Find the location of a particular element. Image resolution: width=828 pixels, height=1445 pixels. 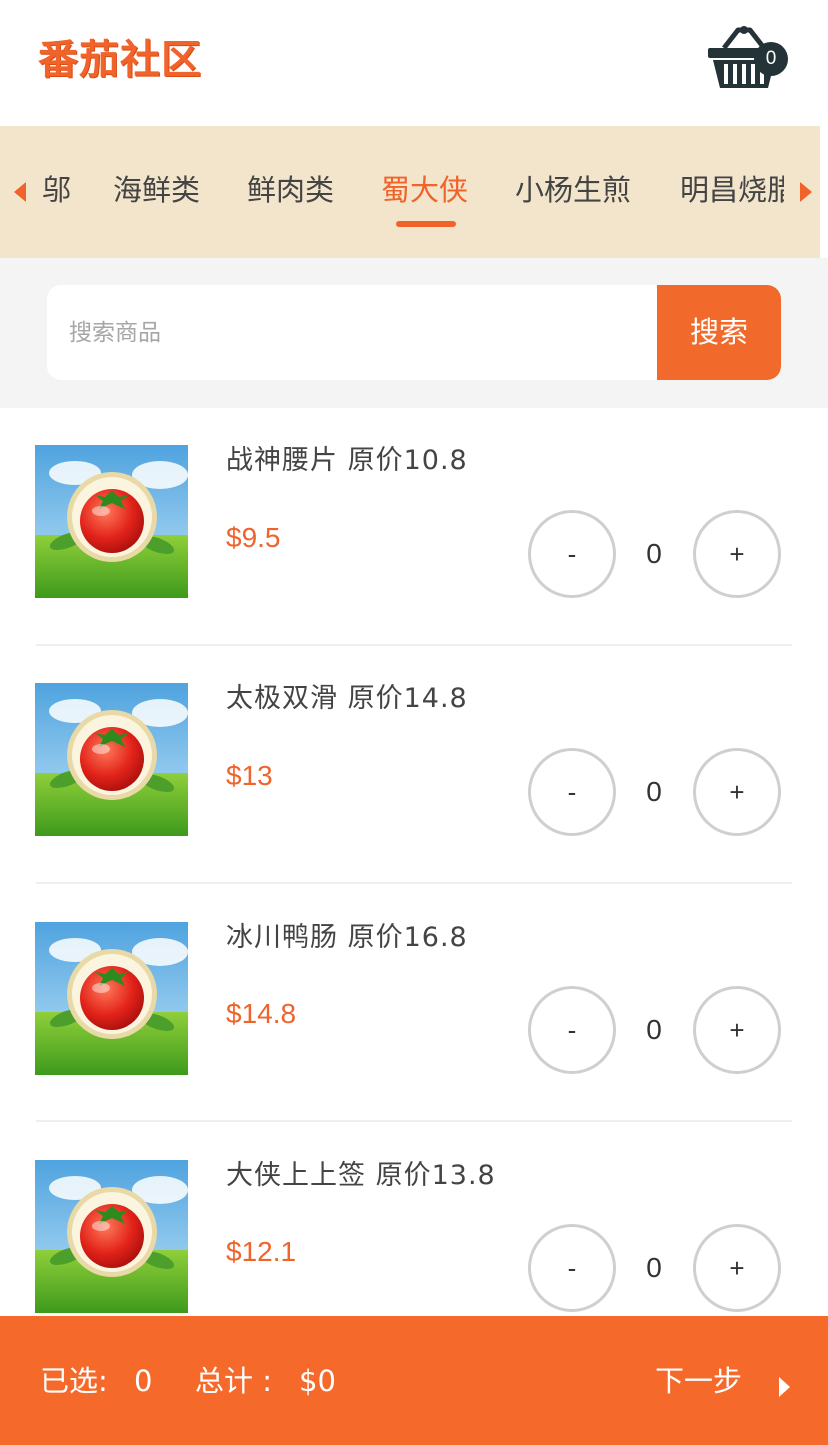

search-input is located at coordinates (352, 332).